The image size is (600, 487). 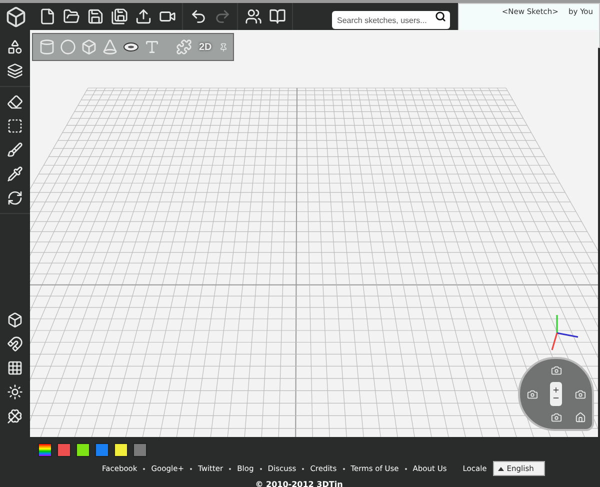 What do you see at coordinates (198, 17) in the screenshot?
I see `undo-icon` at bounding box center [198, 17].